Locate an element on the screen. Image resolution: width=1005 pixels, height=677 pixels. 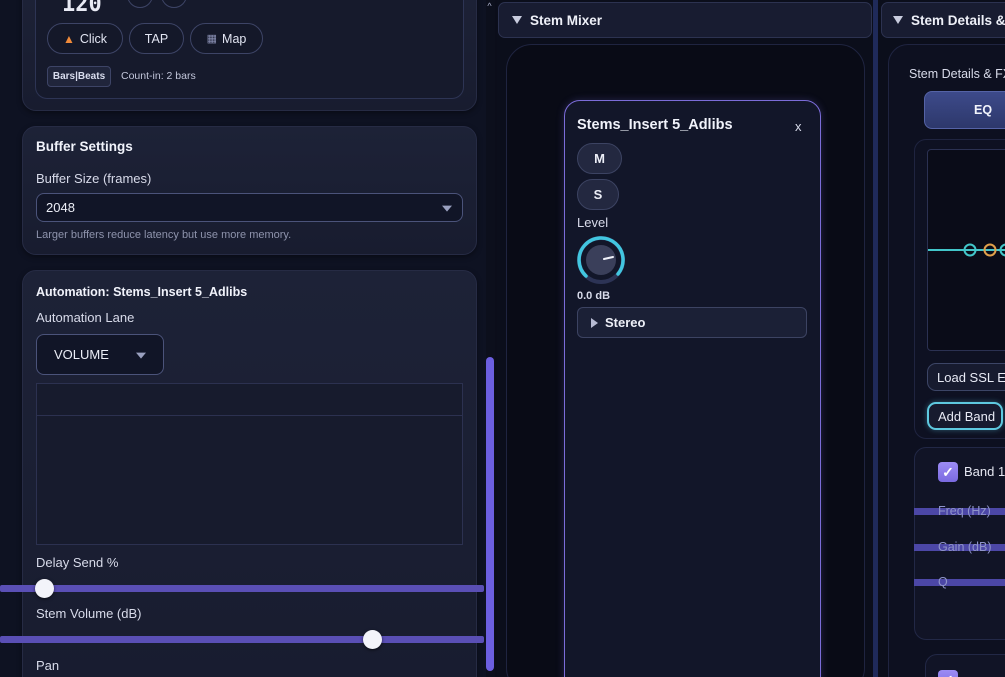
scroll-up-icon: ^ is located at coordinates (489, 6).